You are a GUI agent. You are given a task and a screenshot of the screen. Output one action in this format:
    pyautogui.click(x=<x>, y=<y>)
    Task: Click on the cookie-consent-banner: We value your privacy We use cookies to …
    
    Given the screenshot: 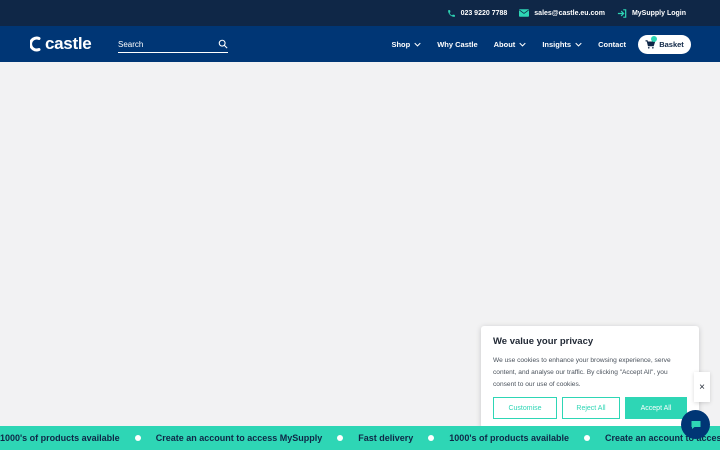 What is the action you would take?
    pyautogui.click(x=590, y=377)
    